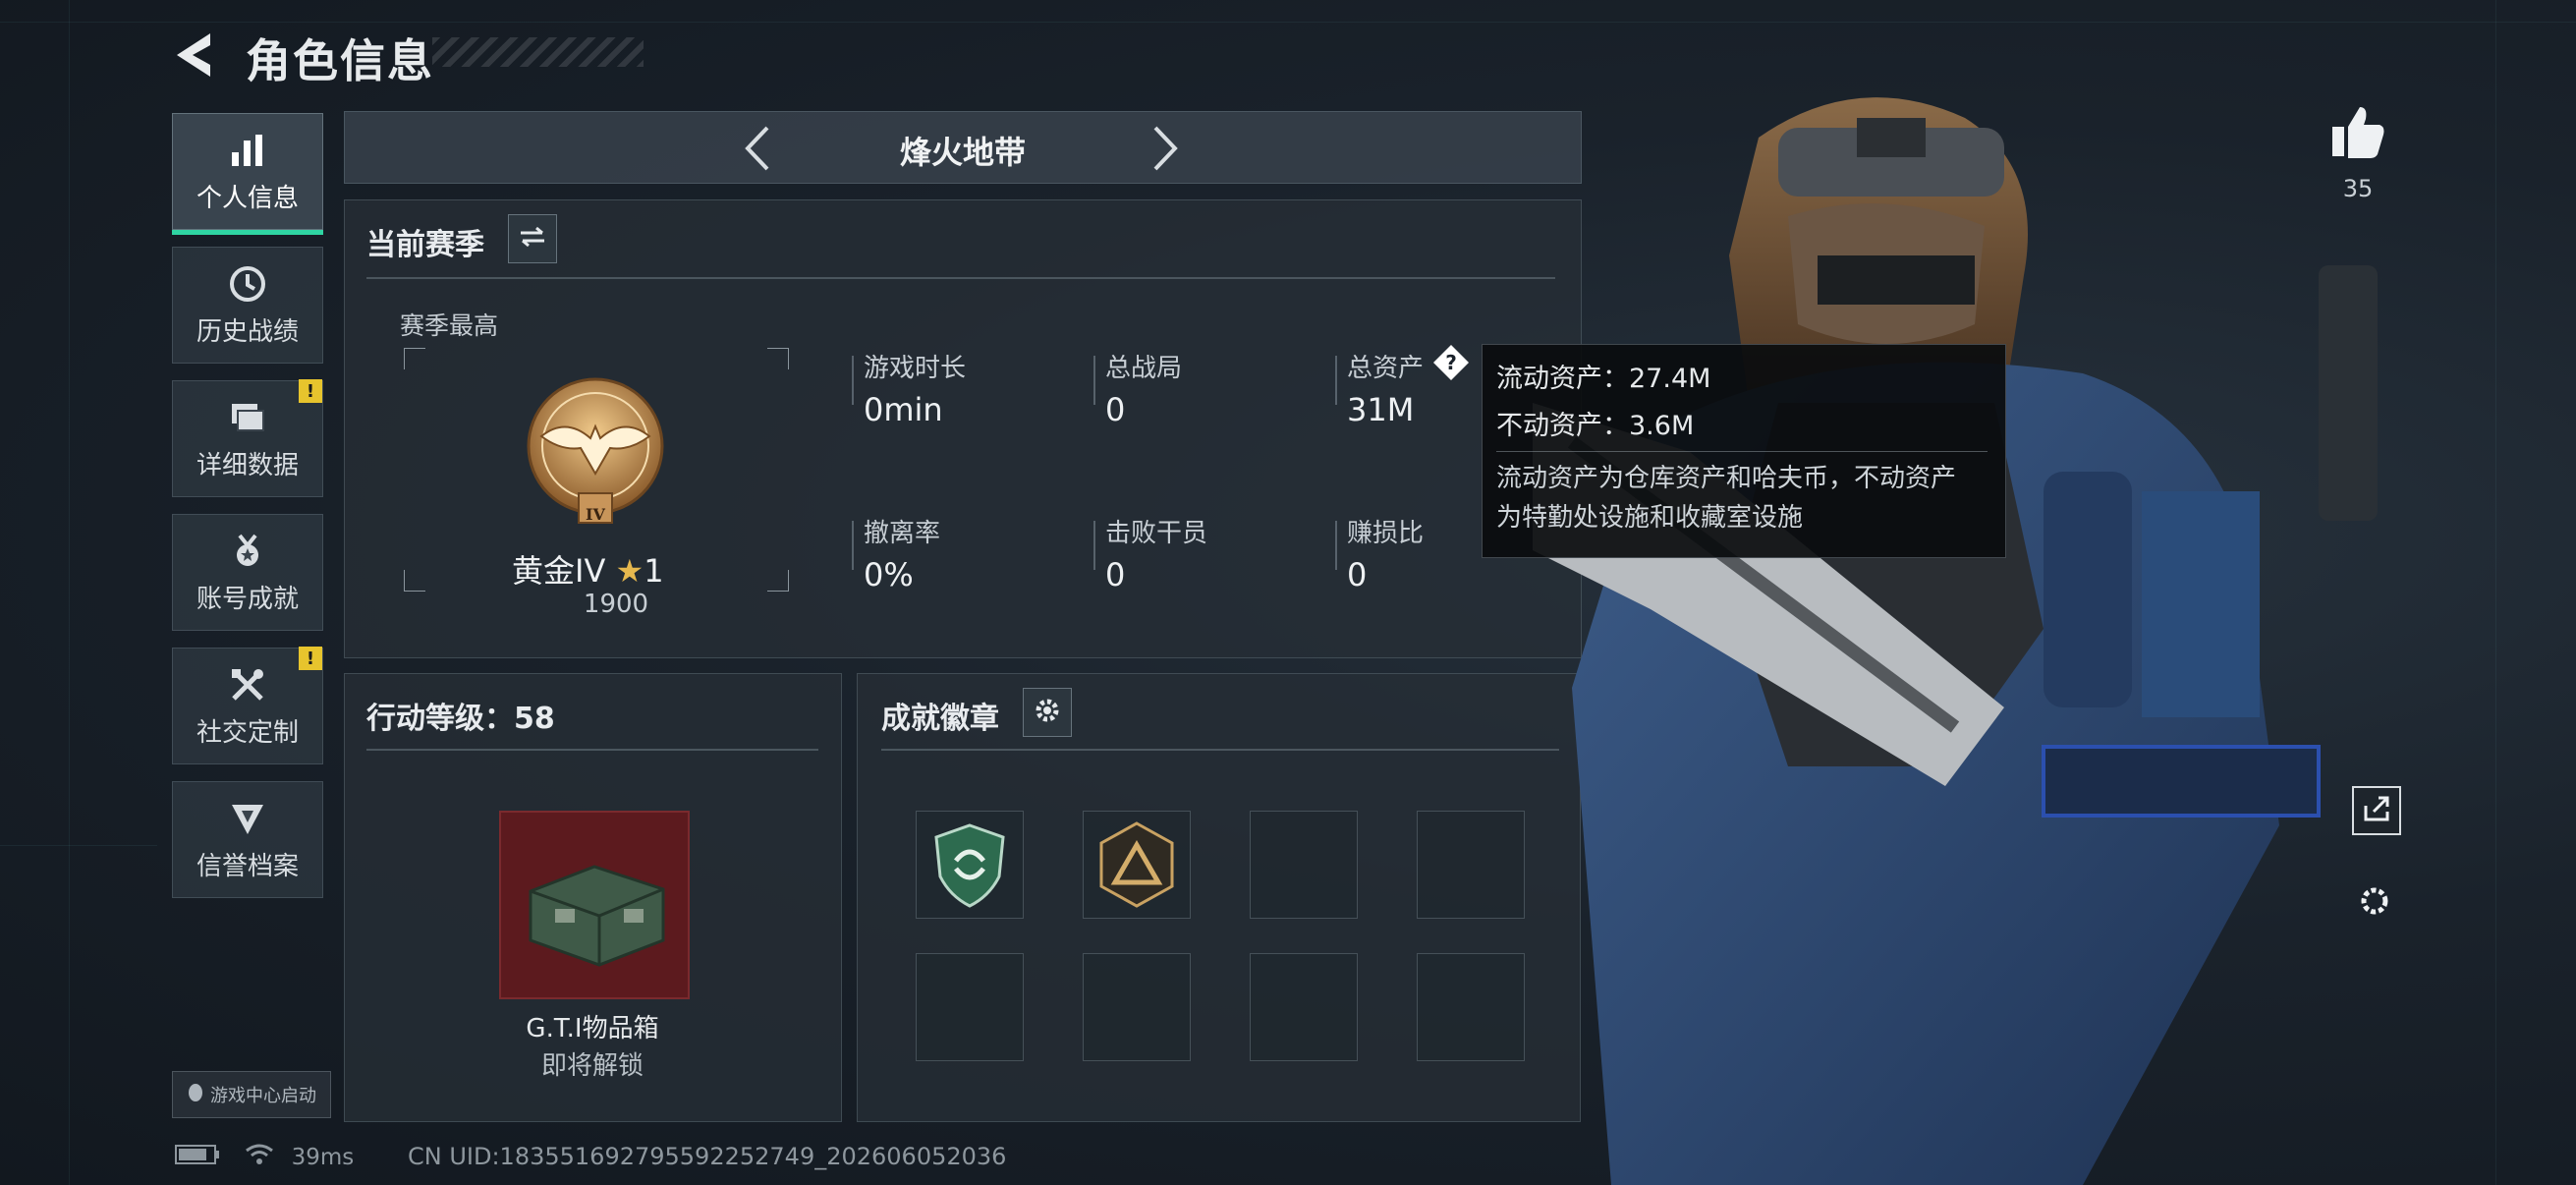 This screenshot has height=1185, width=2576. What do you see at coordinates (1386, 534) in the screenshot?
I see `stat-label: 赚损比` at bounding box center [1386, 534].